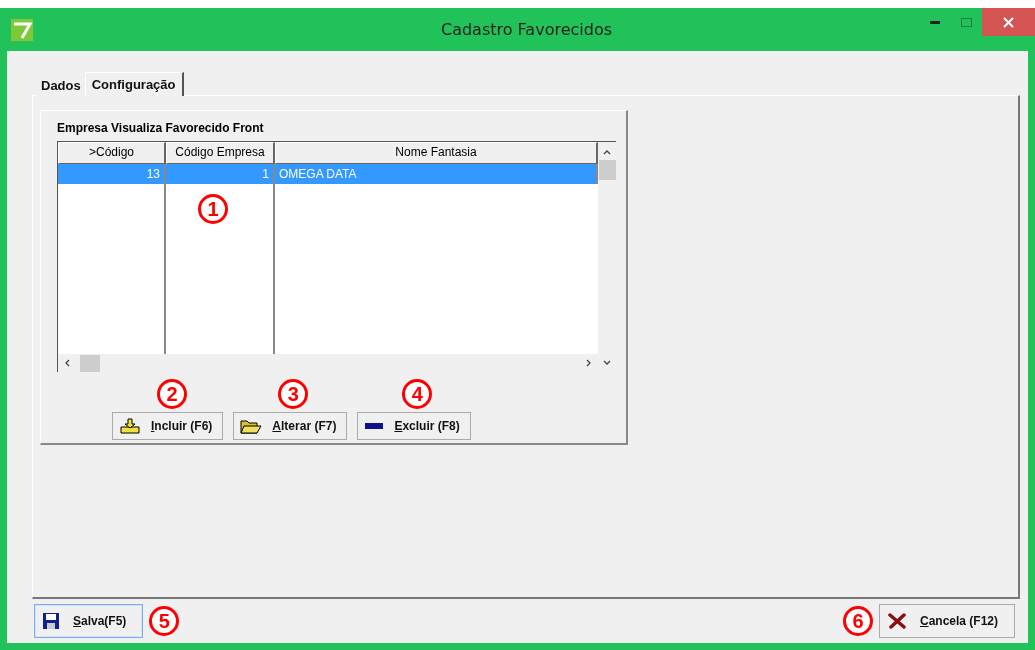 The width and height of the screenshot is (1035, 650). I want to click on maximize-icon, so click(966, 22).